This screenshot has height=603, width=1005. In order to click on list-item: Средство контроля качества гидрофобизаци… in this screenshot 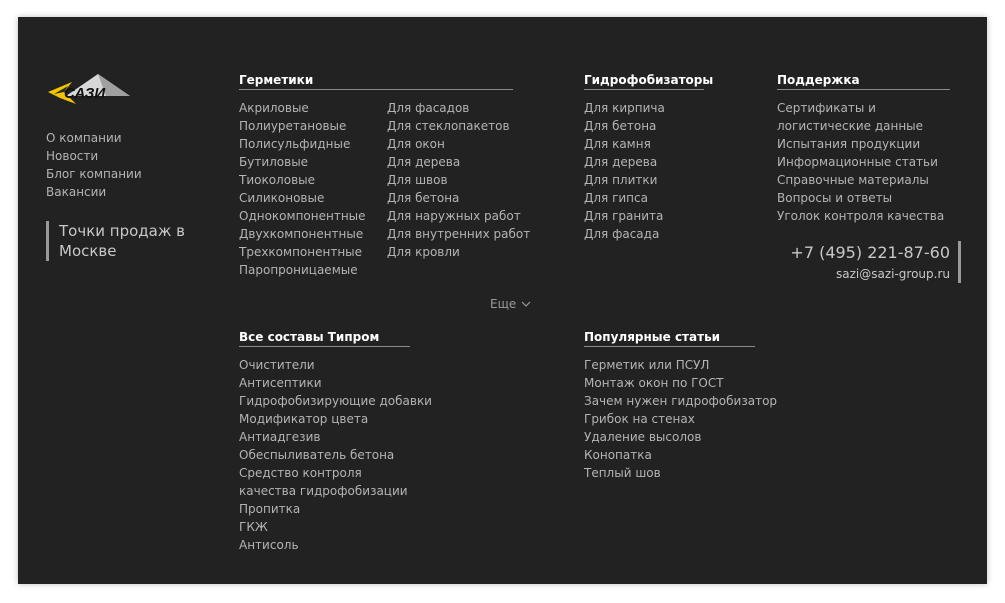, I will do `click(329, 482)`.